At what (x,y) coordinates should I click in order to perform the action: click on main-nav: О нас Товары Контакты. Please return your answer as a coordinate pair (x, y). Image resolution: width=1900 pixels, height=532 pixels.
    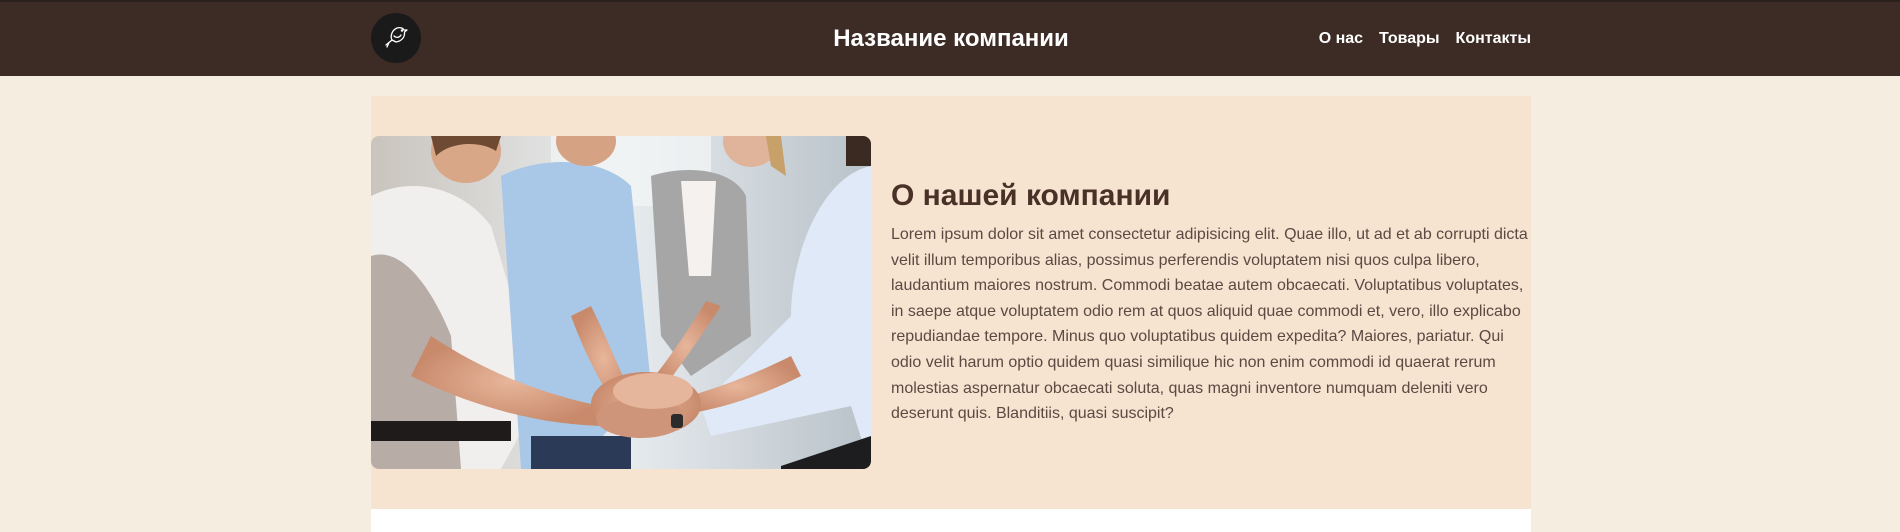
    Looking at the image, I should click on (1425, 39).